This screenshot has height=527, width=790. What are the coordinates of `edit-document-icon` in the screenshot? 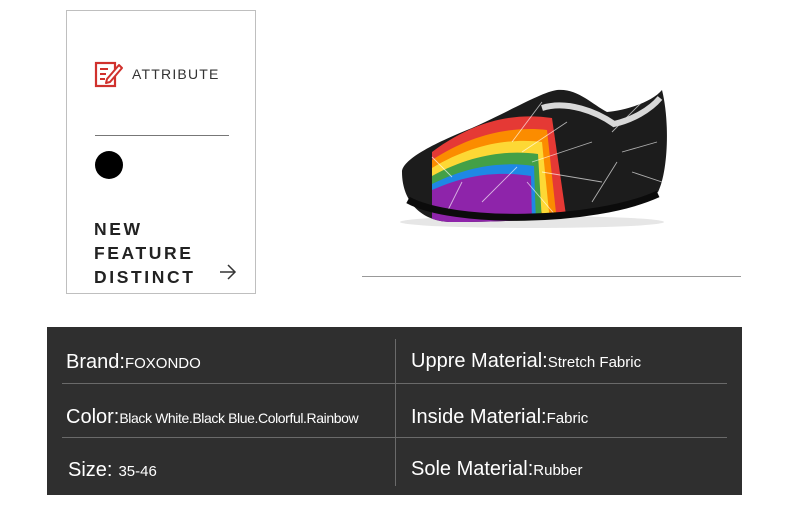 It's located at (108, 74).